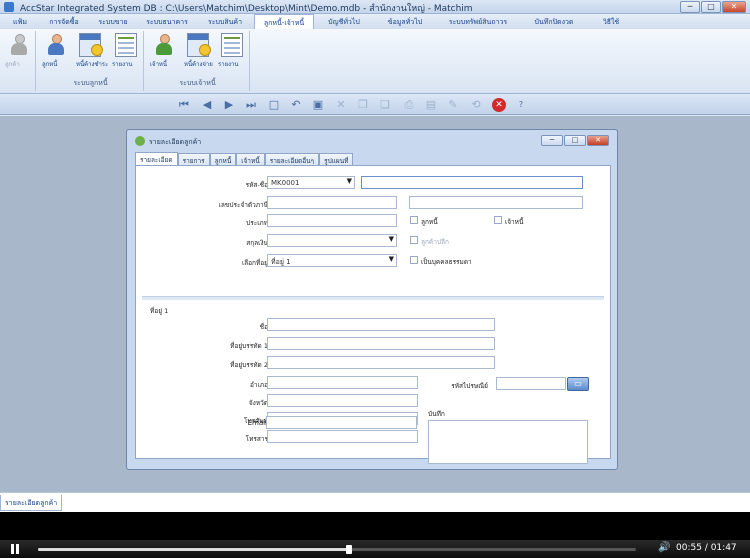  Describe the element at coordinates (499, 105) in the screenshot. I see `close-form-icon: ✕` at that location.